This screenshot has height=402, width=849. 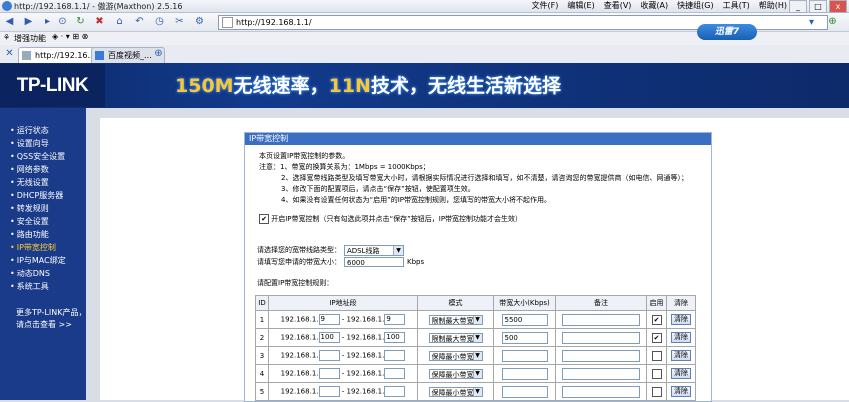 What do you see at coordinates (48, 273) in the screenshot?
I see `sidebar-item-ddns: 动态DNS` at bounding box center [48, 273].